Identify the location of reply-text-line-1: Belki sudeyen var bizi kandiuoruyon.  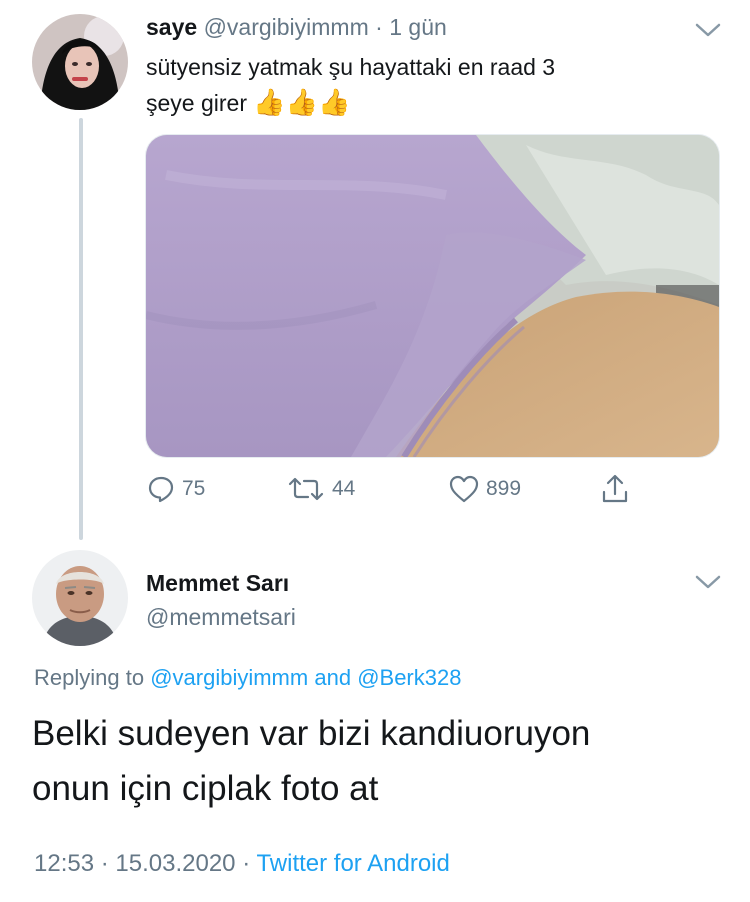
(311, 733).